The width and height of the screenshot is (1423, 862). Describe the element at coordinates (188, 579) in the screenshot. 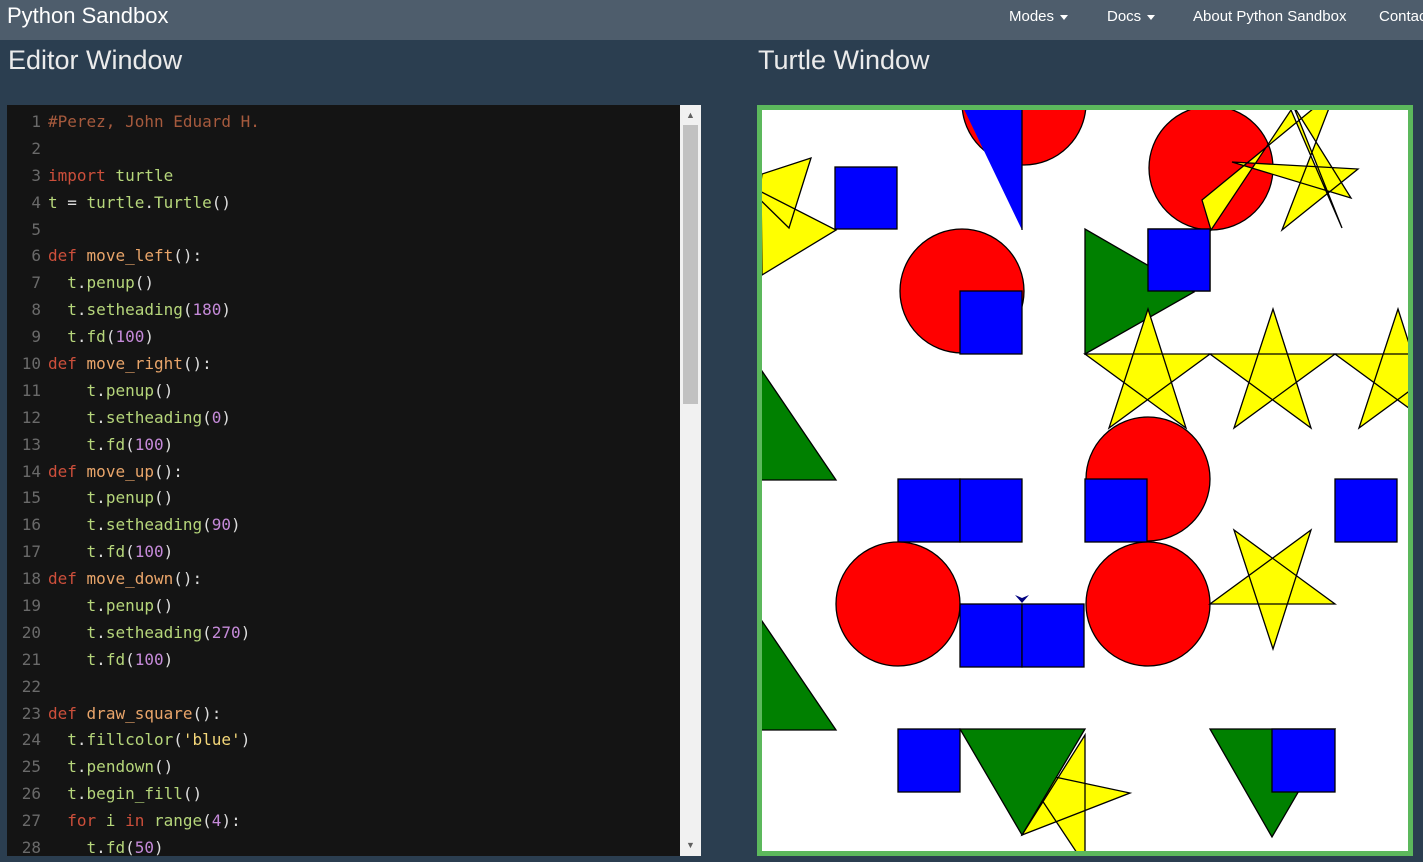

I see `code-token: ():` at that location.